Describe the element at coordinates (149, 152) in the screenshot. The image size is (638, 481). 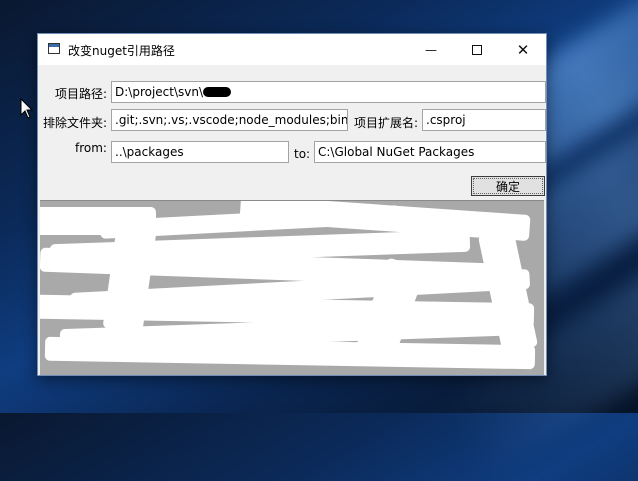
I see `from-value: ..\packages` at that location.